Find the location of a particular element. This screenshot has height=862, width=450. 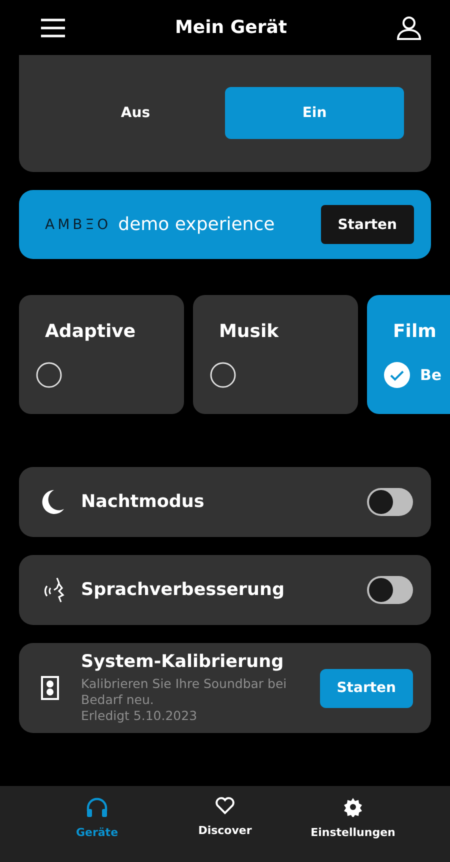

segment-option: Aus is located at coordinates (135, 113).